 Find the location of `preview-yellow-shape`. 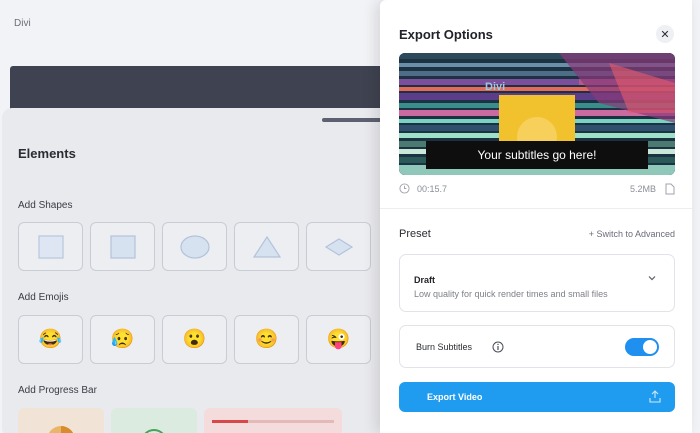

preview-yellow-shape is located at coordinates (537, 126).